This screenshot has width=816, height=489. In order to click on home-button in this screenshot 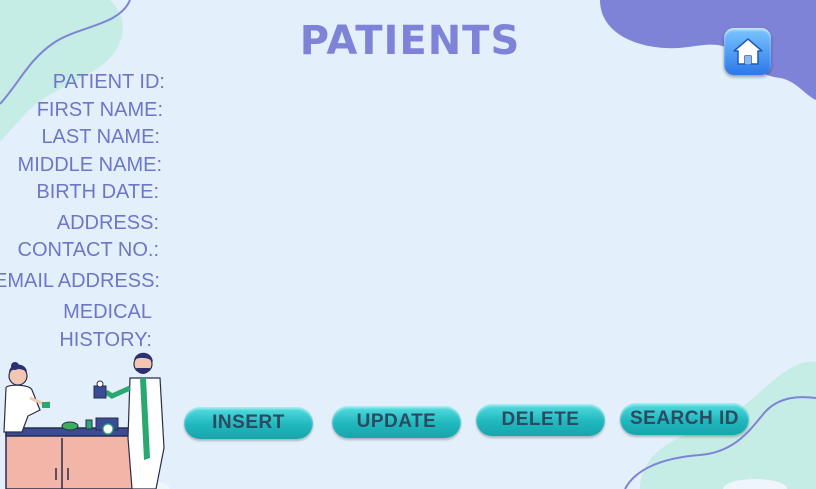, I will do `click(747, 51)`.